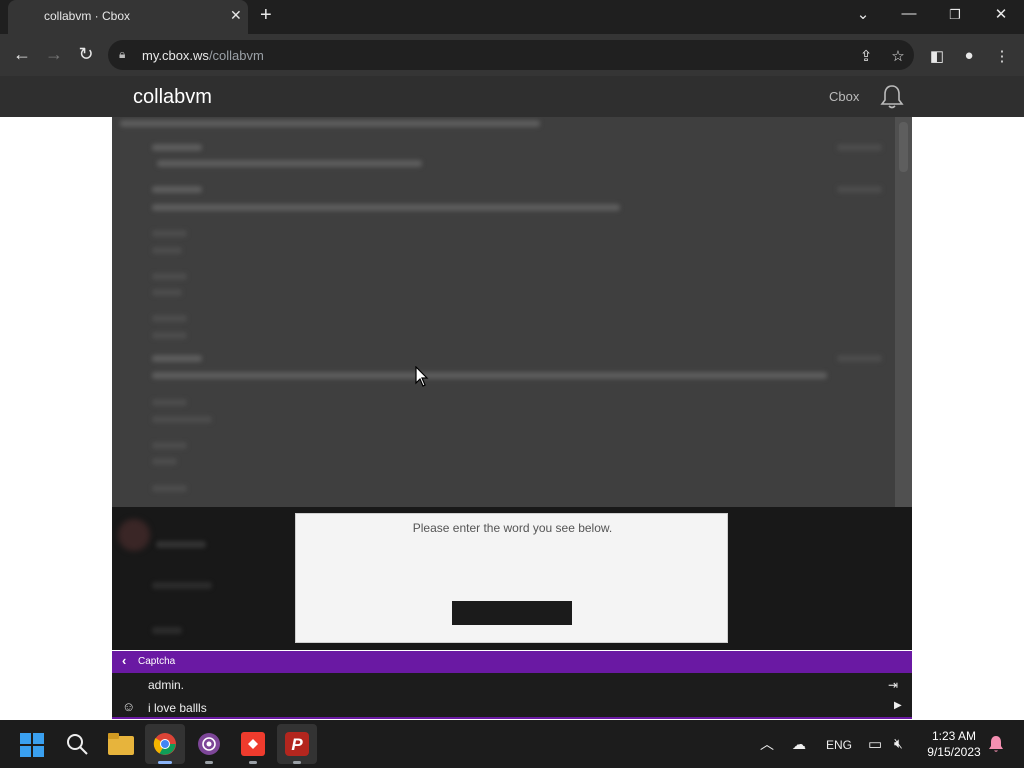  I want to click on side-panel-icon: ◧, so click(937, 56).